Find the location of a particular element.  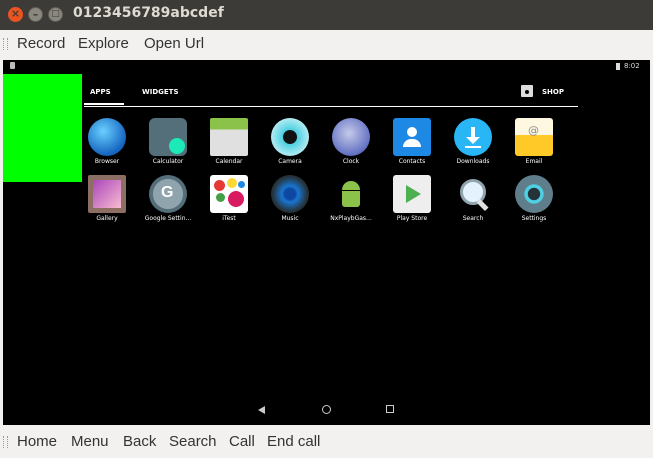

email-icon: @ is located at coordinates (534, 137).